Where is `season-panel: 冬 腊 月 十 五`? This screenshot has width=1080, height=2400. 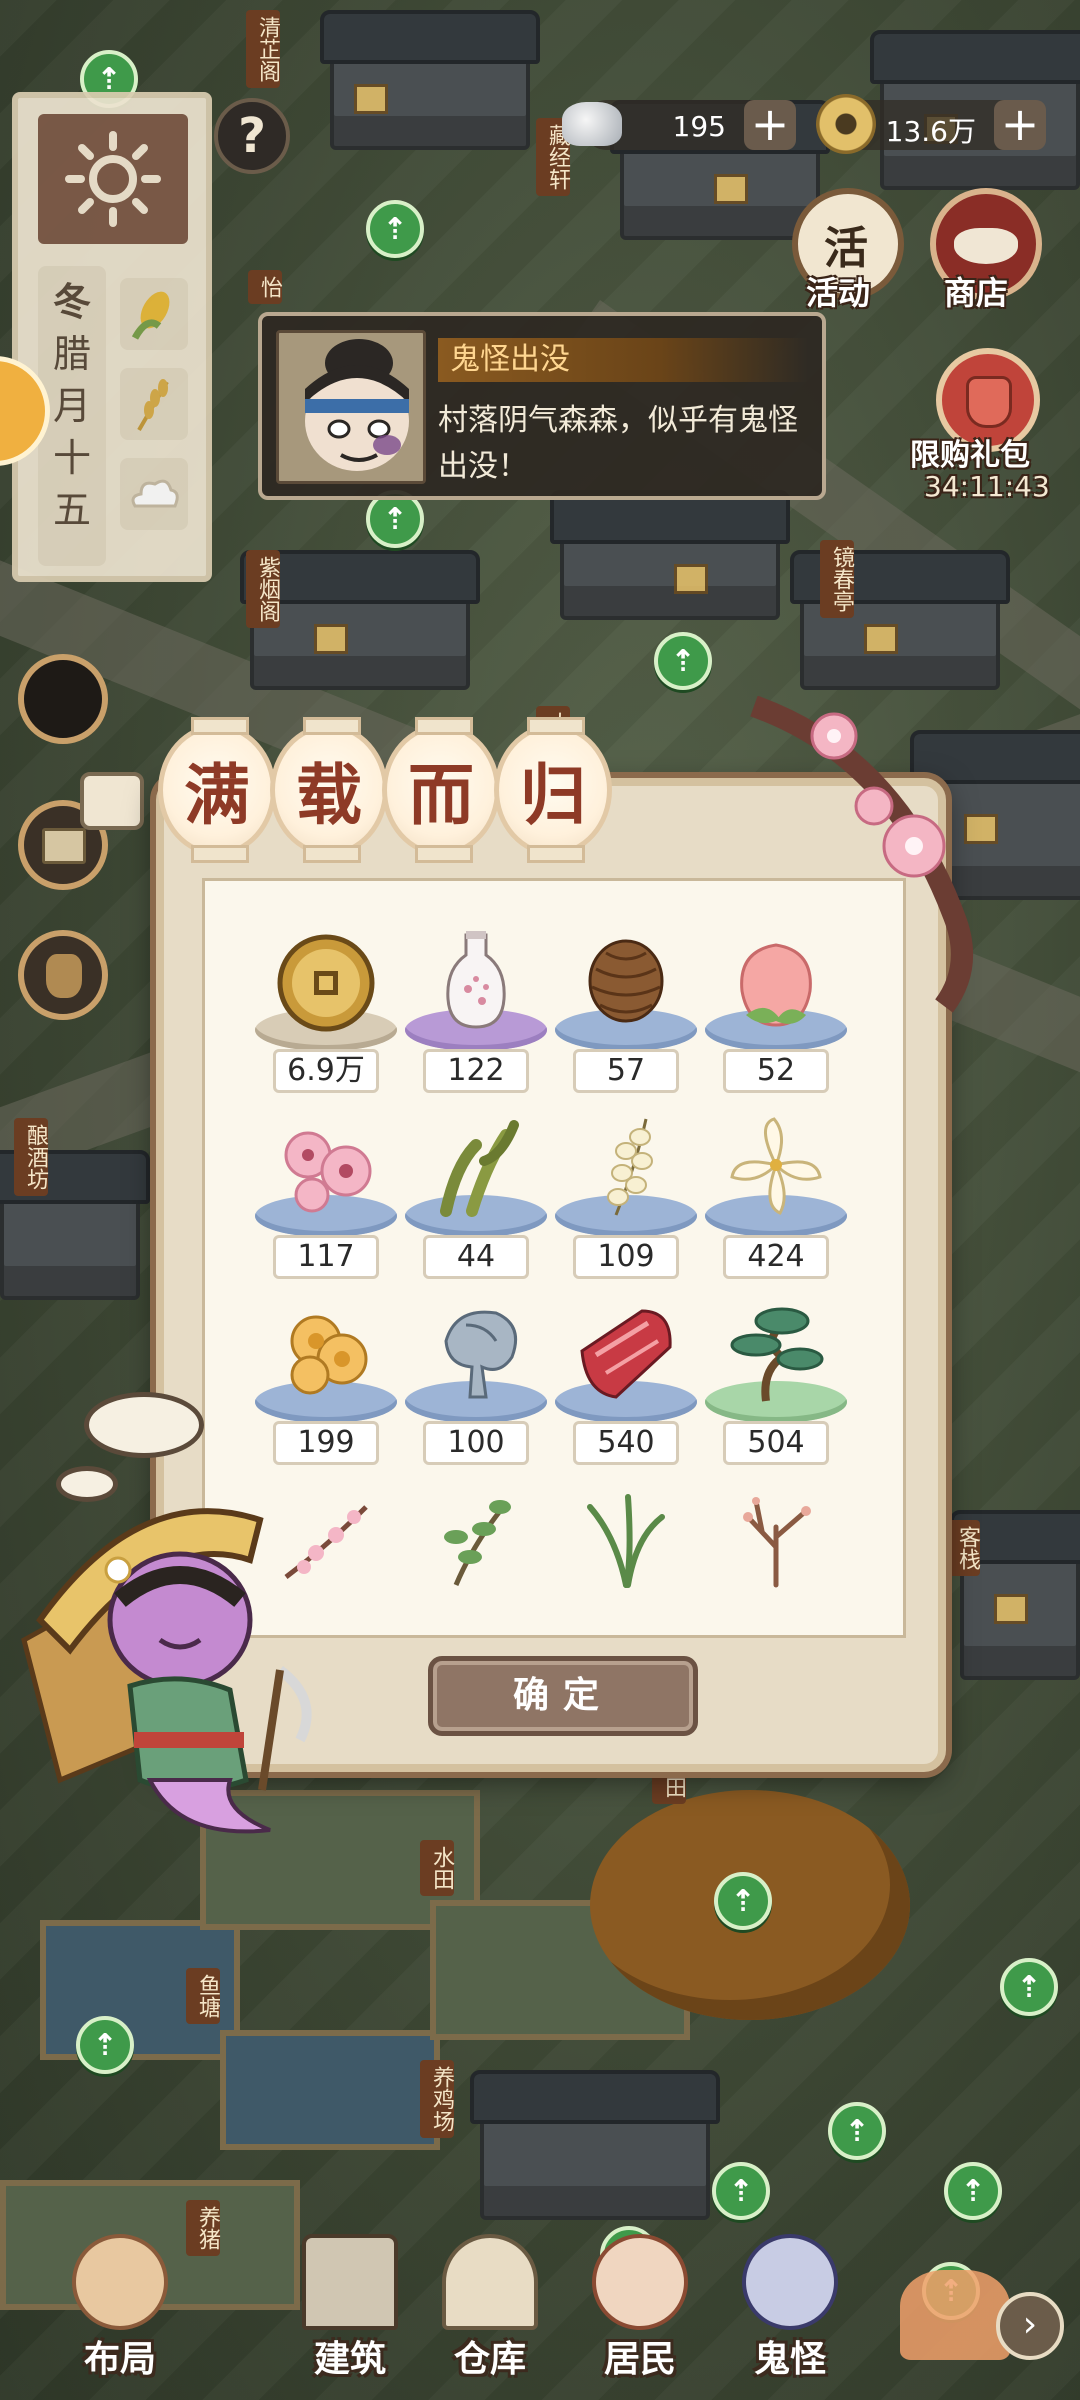 season-panel: 冬 腊 月 十 五 is located at coordinates (112, 337).